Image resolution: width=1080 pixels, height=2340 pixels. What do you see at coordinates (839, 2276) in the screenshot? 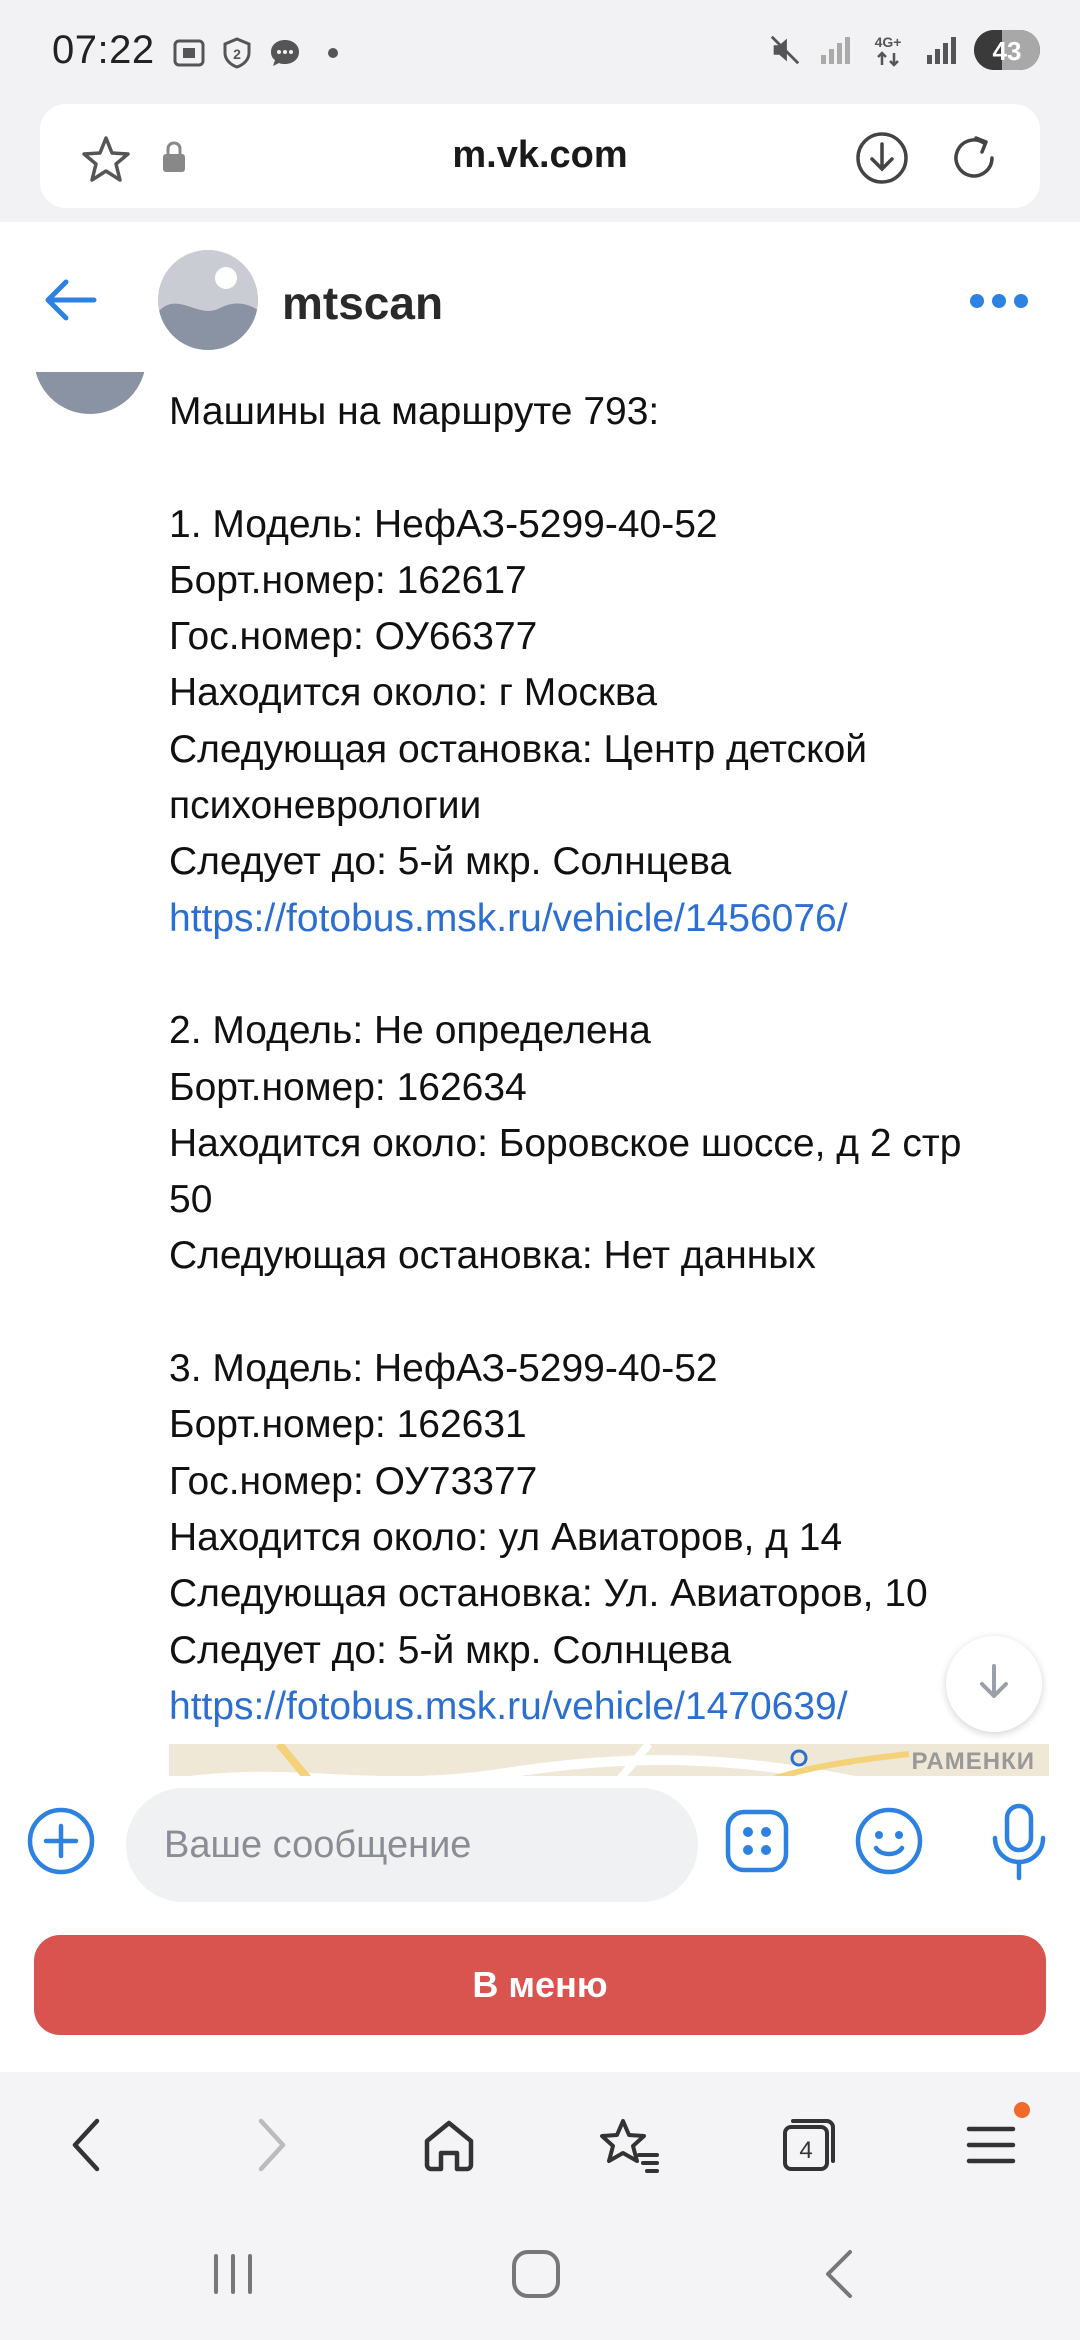
I see `system-back-icon` at bounding box center [839, 2276].